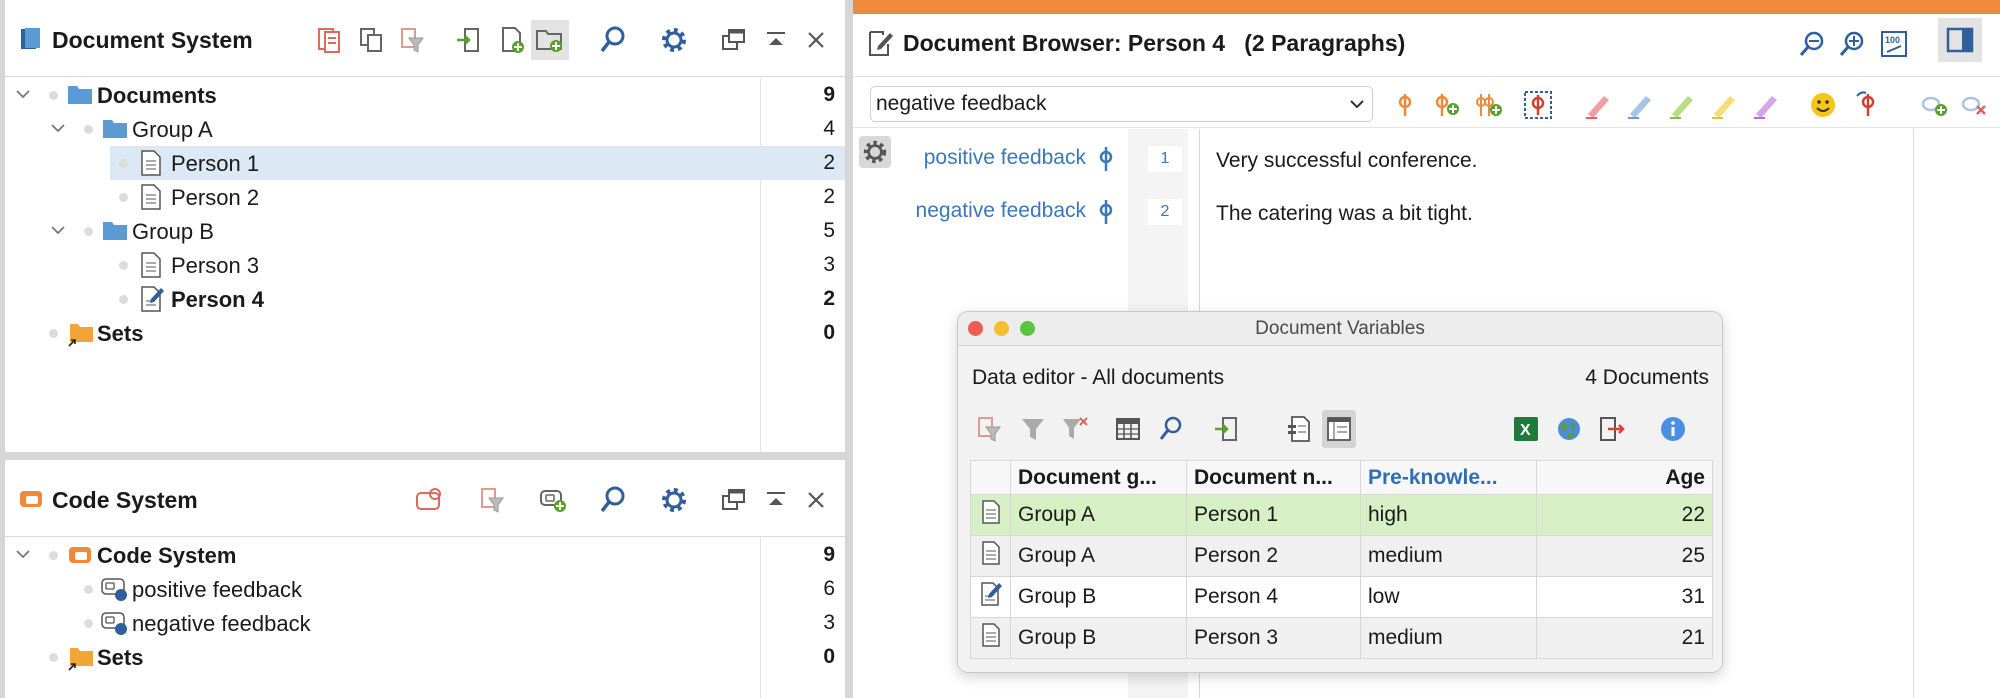 Image resolution: width=2000 pixels, height=698 pixels. Describe the element at coordinates (1974, 105) in the screenshot. I see `remove-link-icon` at that location.